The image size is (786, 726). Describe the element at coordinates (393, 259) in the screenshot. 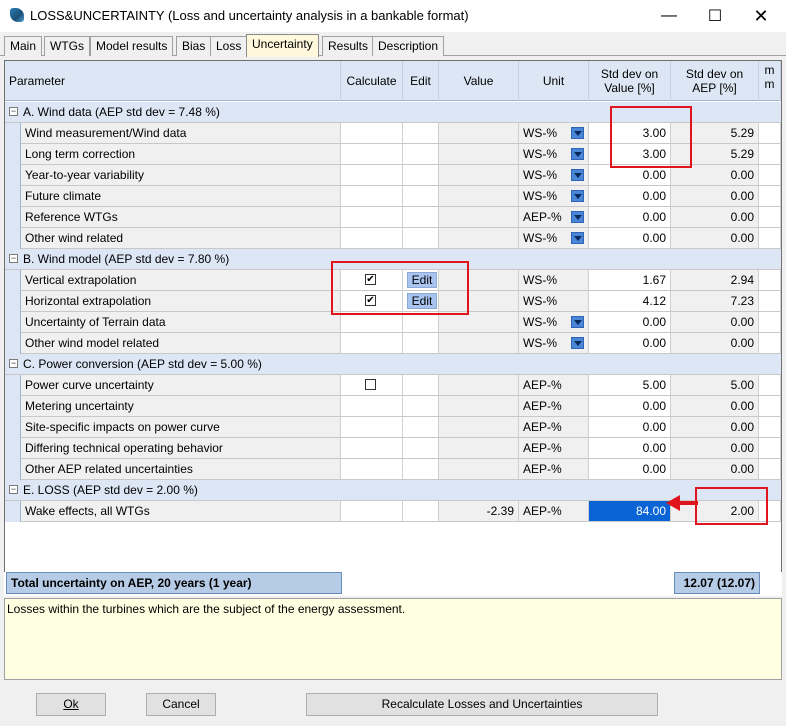

I see `group-row: − B. Wind model (AEP std dev = 7.80 %)` at that location.